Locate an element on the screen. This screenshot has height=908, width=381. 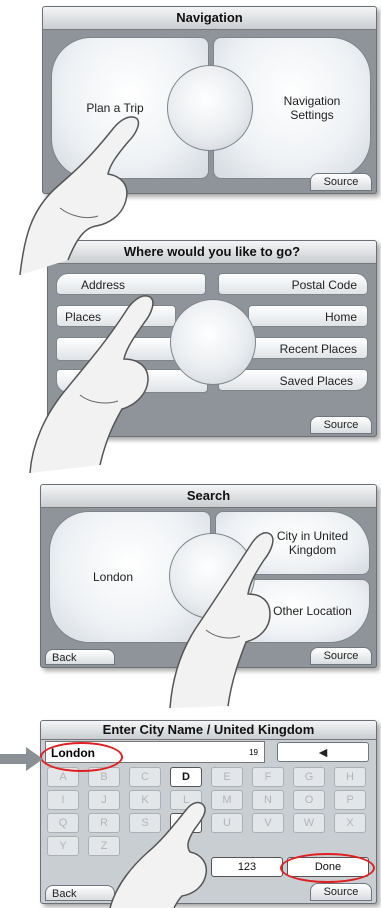
key-i: I is located at coordinates (63, 800).